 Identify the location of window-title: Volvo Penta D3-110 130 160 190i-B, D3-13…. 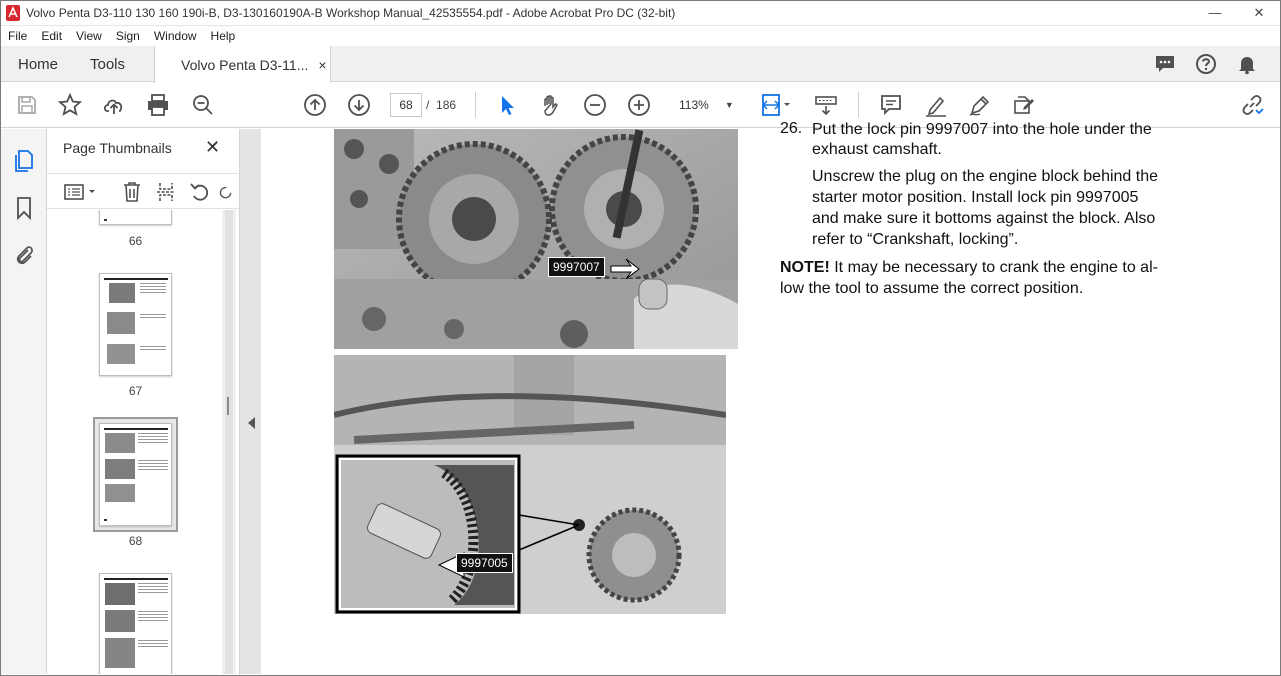
(351, 12).